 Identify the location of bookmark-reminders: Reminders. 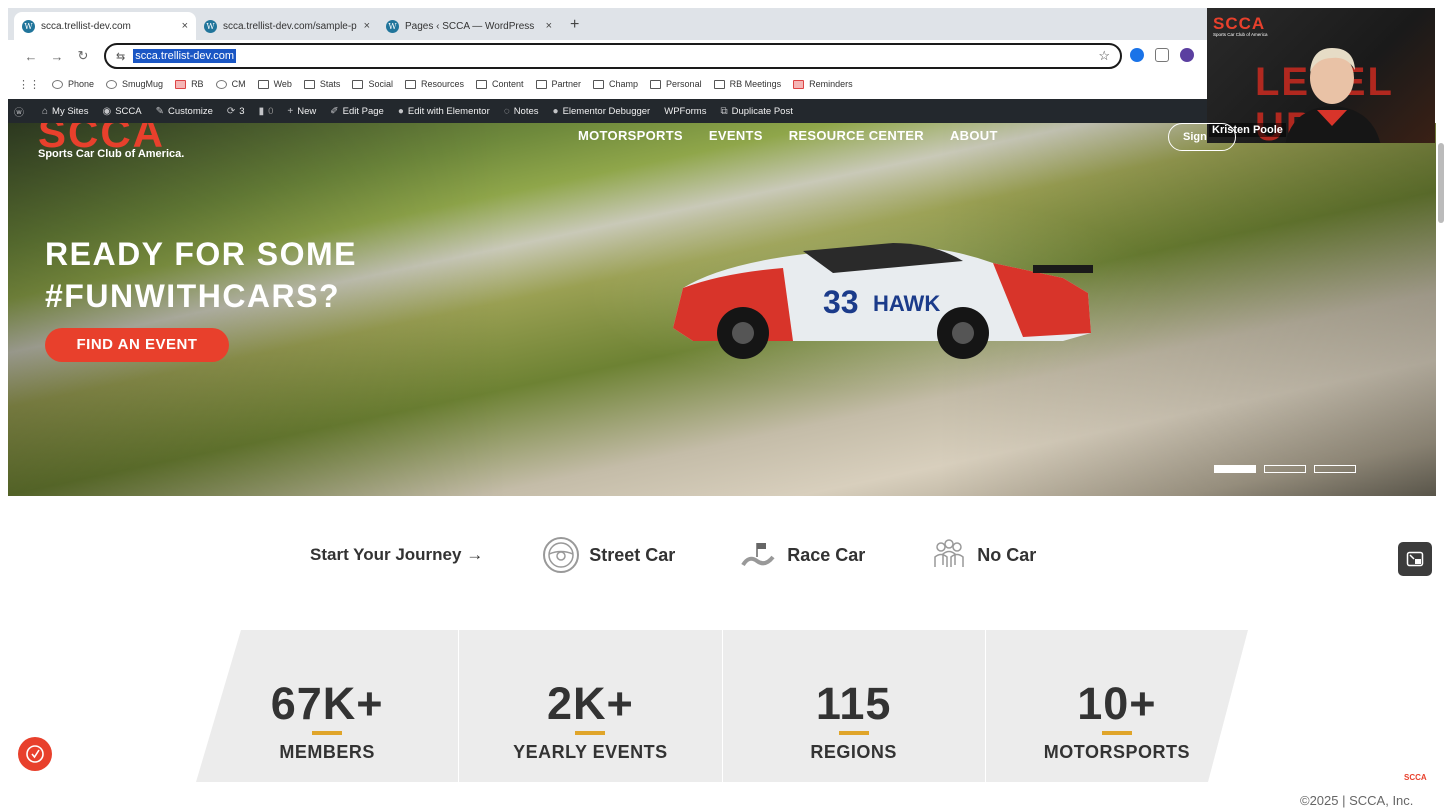
(823, 84).